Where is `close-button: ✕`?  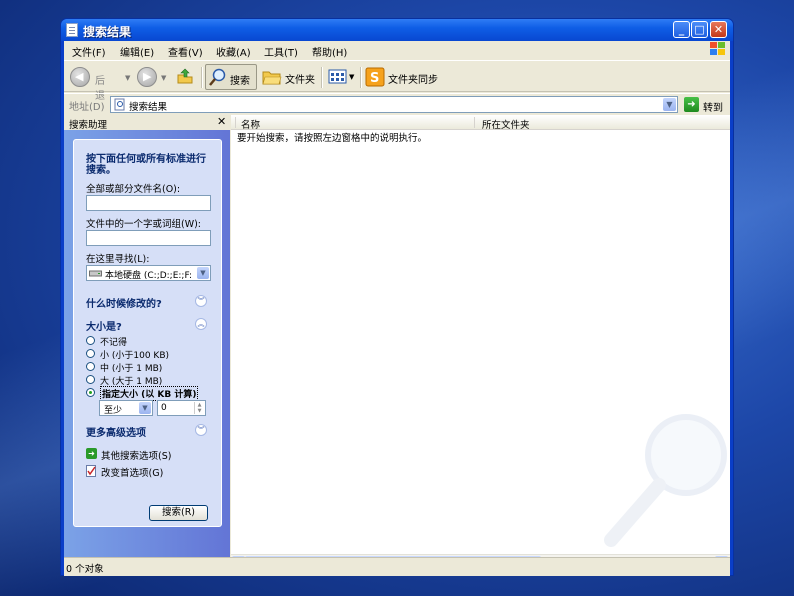 close-button: ✕ is located at coordinates (718, 29).